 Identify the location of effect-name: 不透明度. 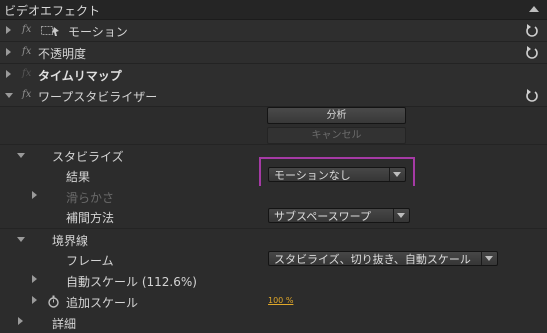
(62, 54).